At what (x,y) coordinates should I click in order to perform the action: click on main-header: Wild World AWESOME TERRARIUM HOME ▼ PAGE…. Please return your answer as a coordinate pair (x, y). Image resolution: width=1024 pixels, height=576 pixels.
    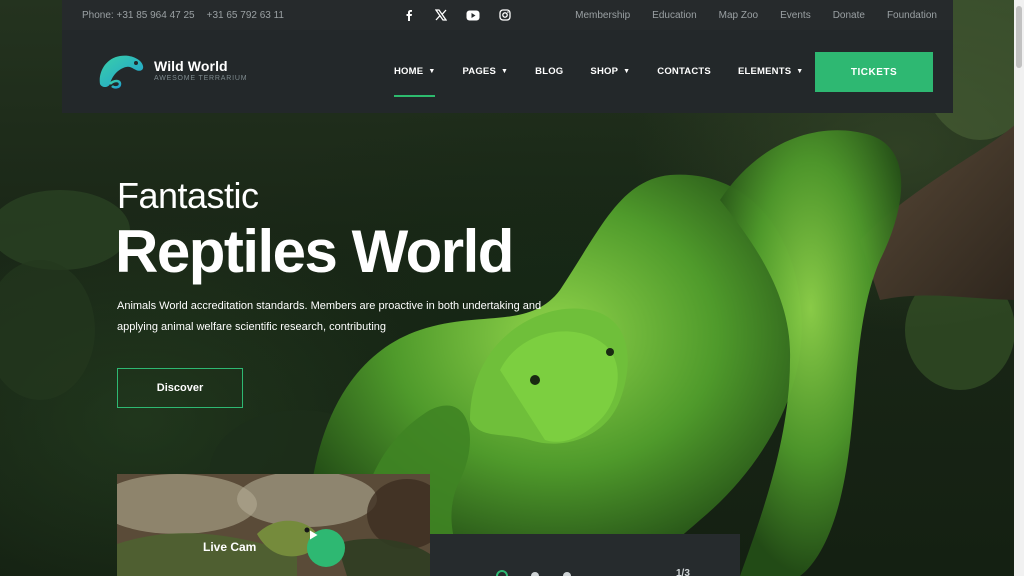
    Looking at the image, I should click on (507, 71).